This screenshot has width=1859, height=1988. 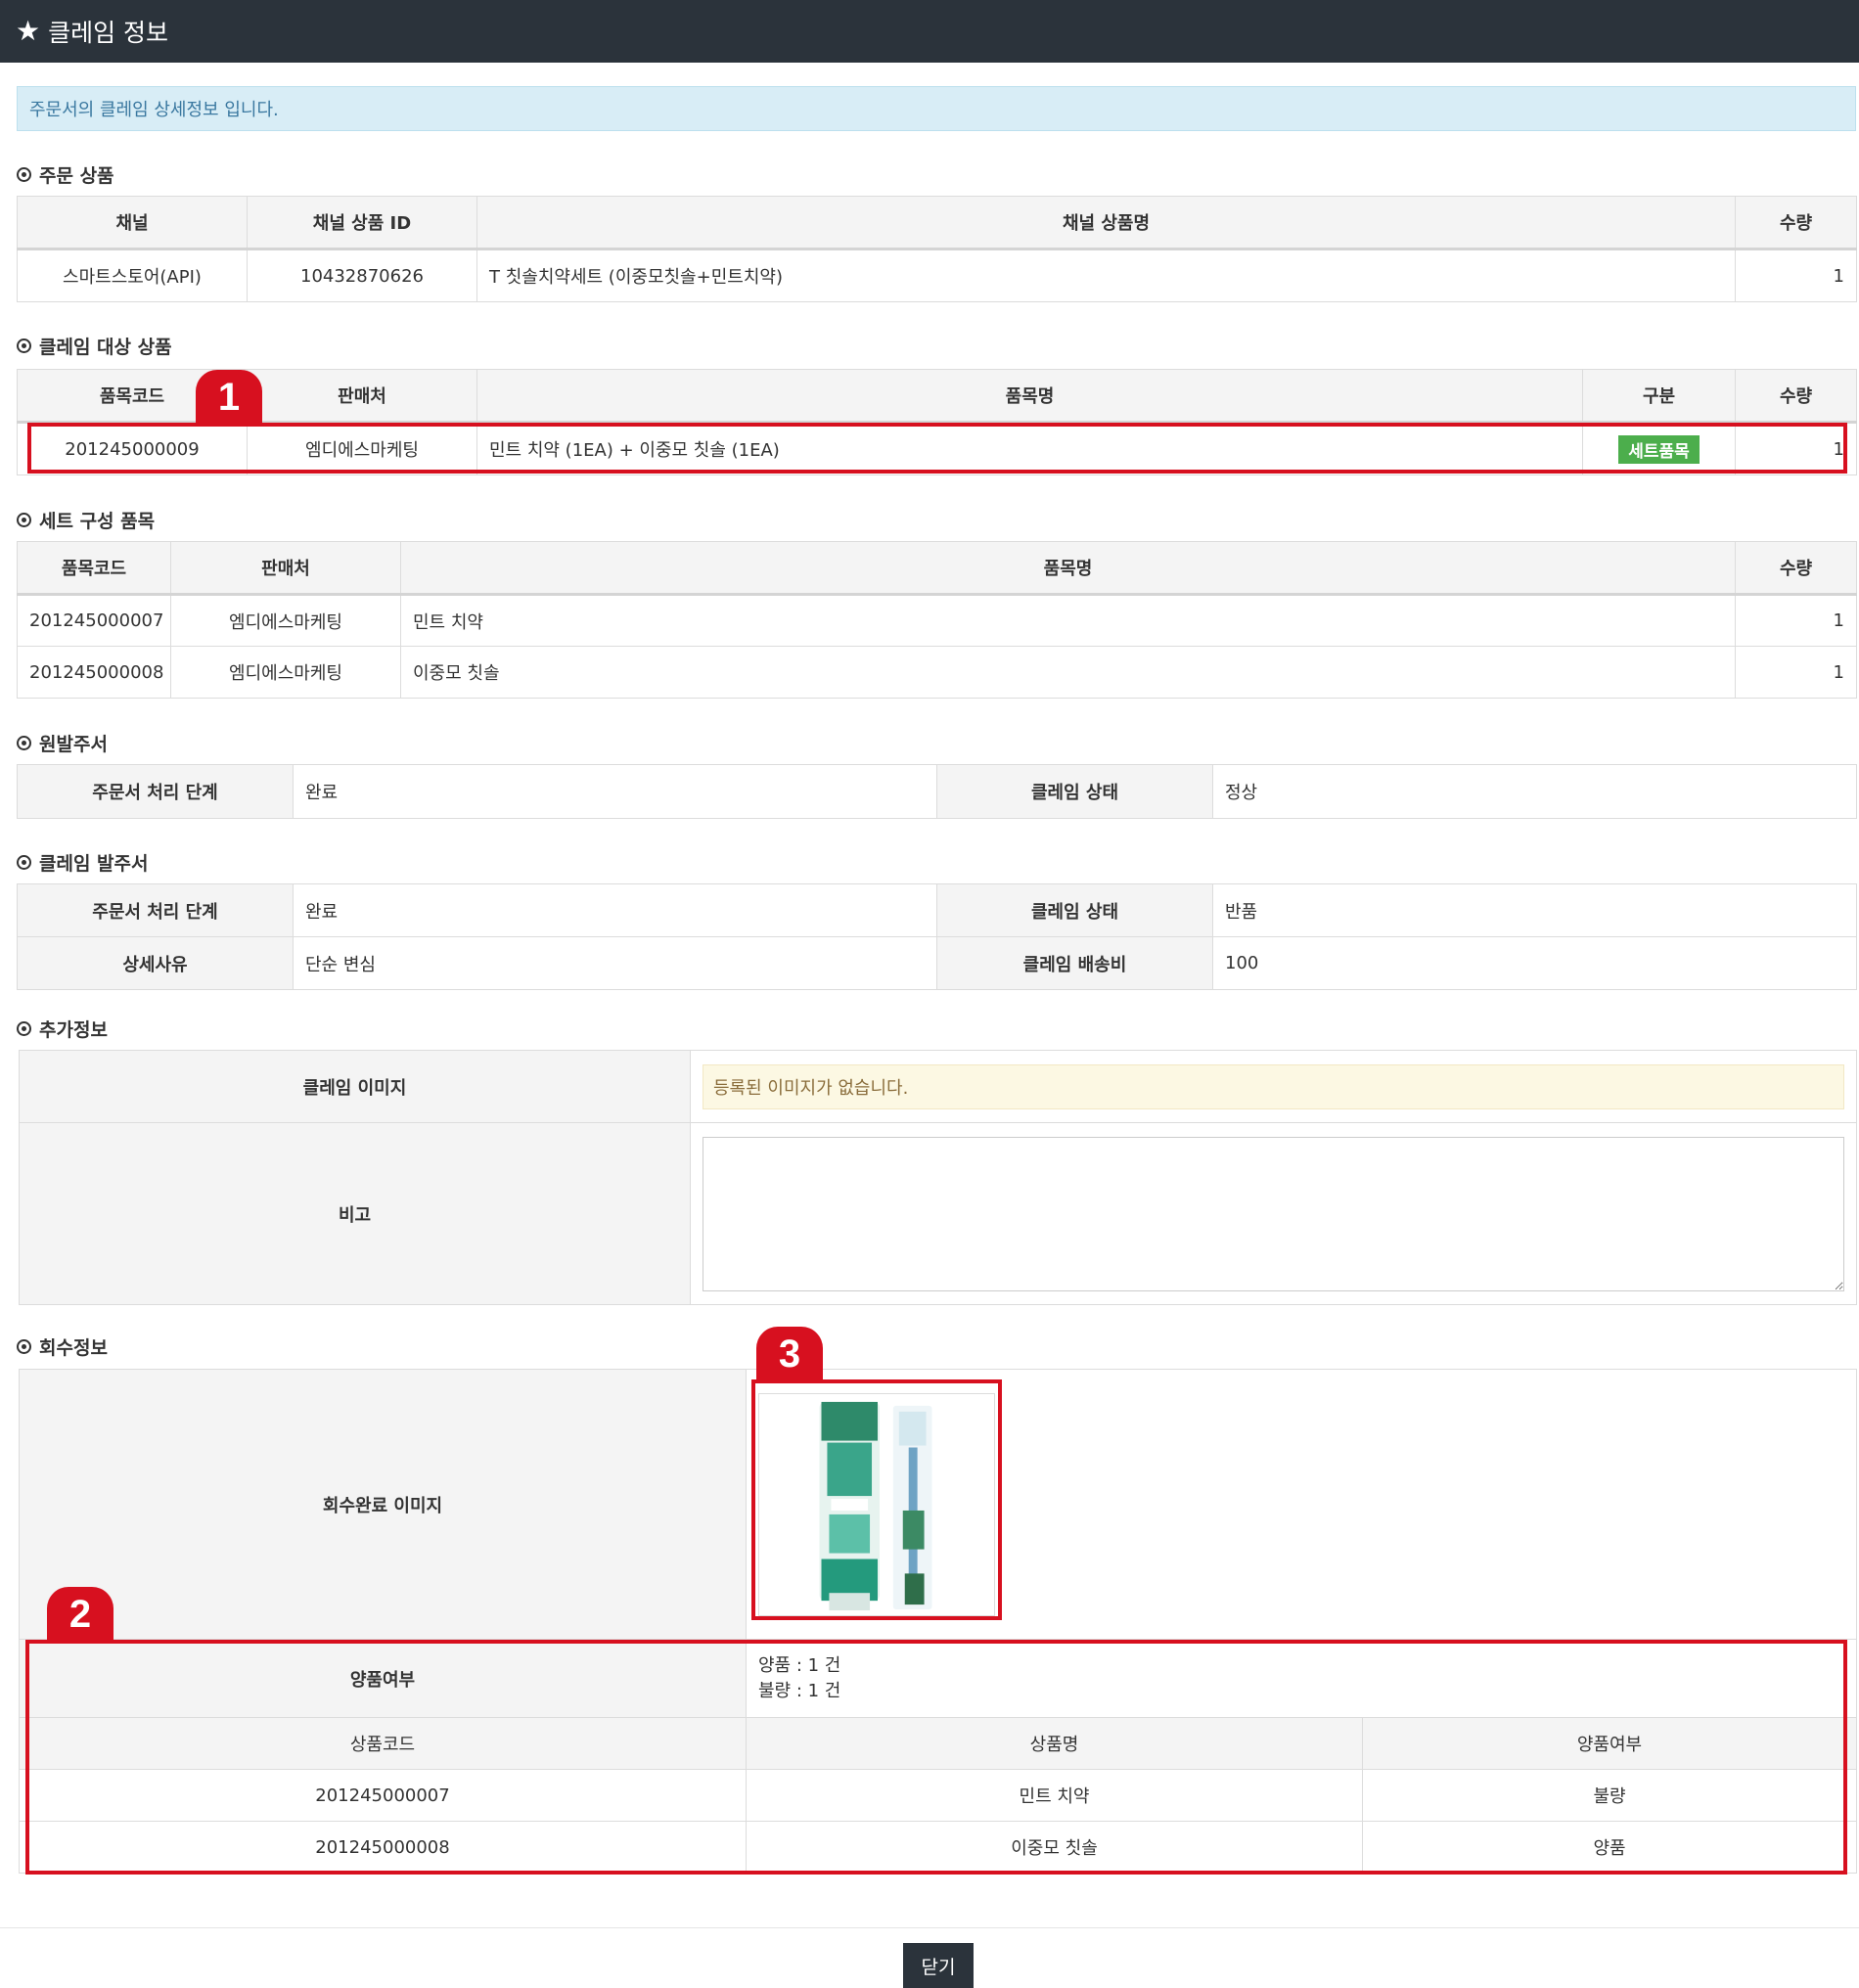 I want to click on section-recovery: 회수정보, so click(x=62, y=1346).